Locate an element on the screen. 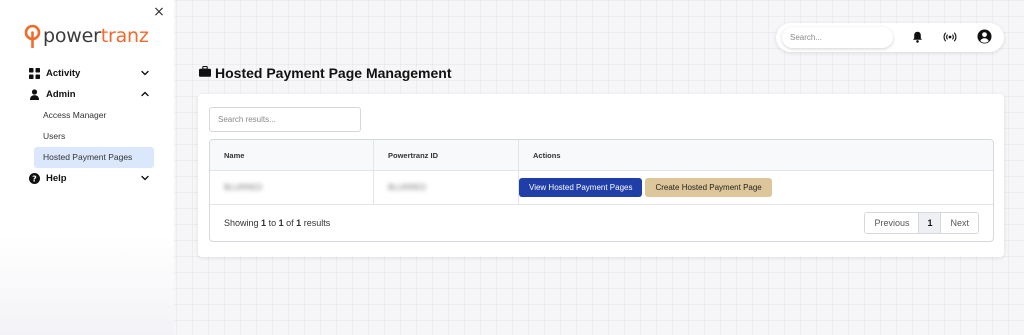 The image size is (1024, 335). sidebar-subitem-users: Users is located at coordinates (92, 136).